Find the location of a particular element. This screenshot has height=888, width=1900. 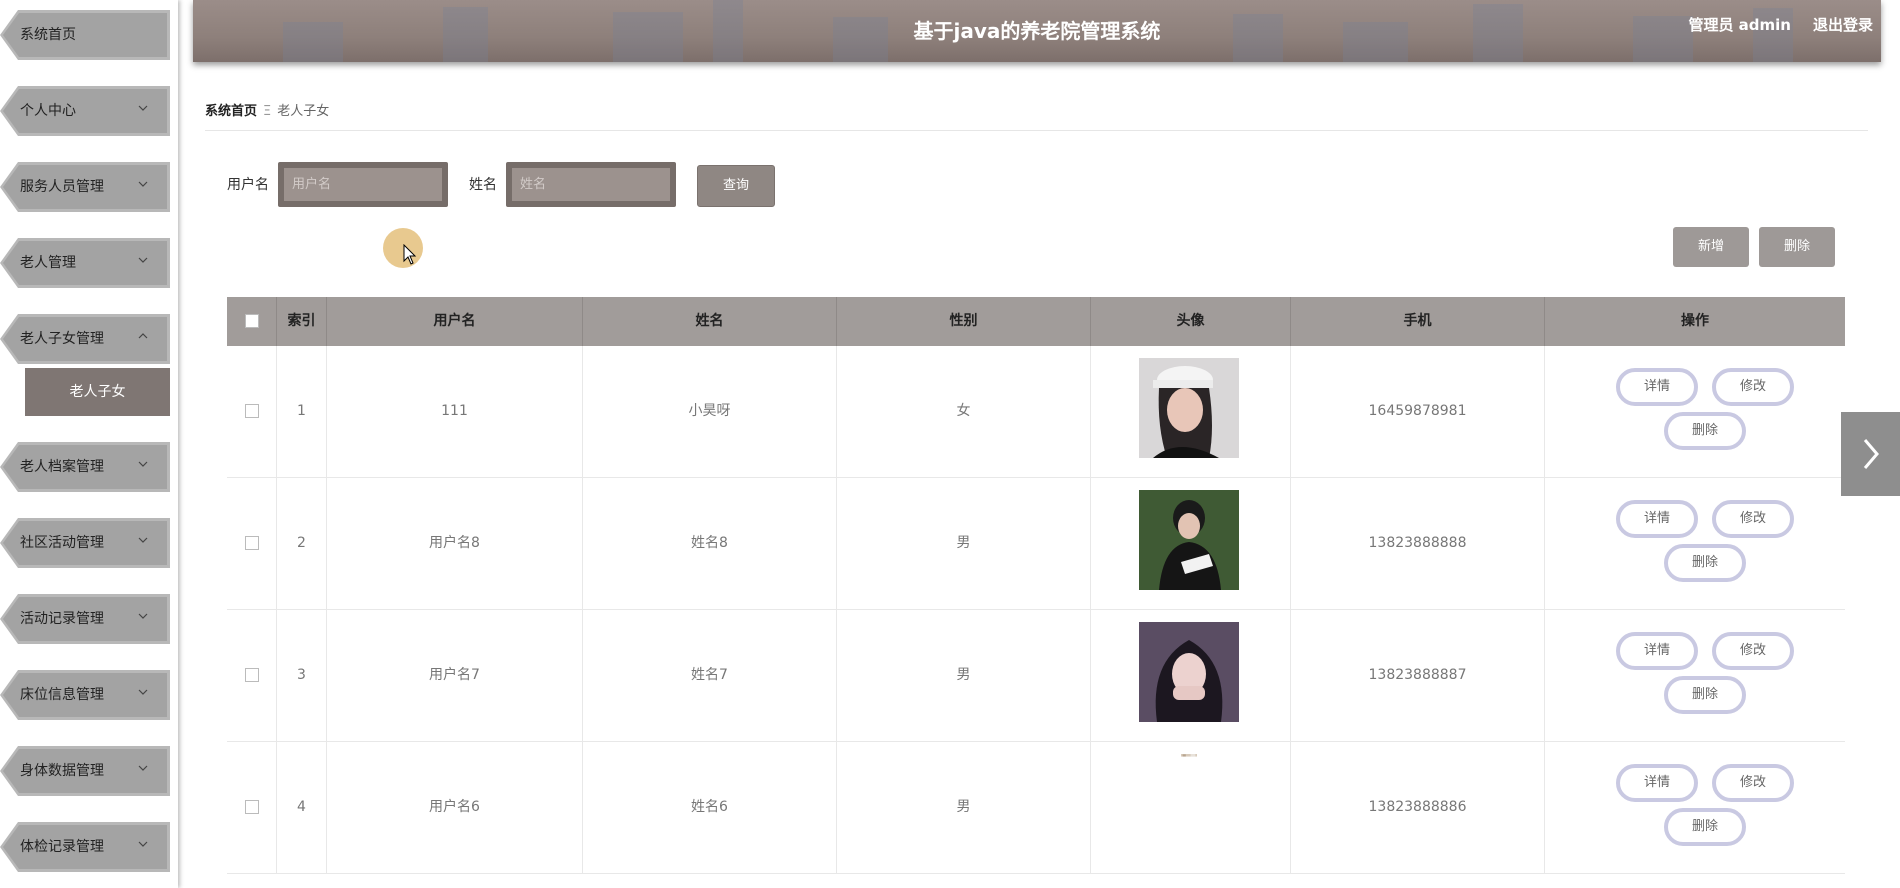

app-title: 基于java的养老院管理系统 is located at coordinates (1037, 31).